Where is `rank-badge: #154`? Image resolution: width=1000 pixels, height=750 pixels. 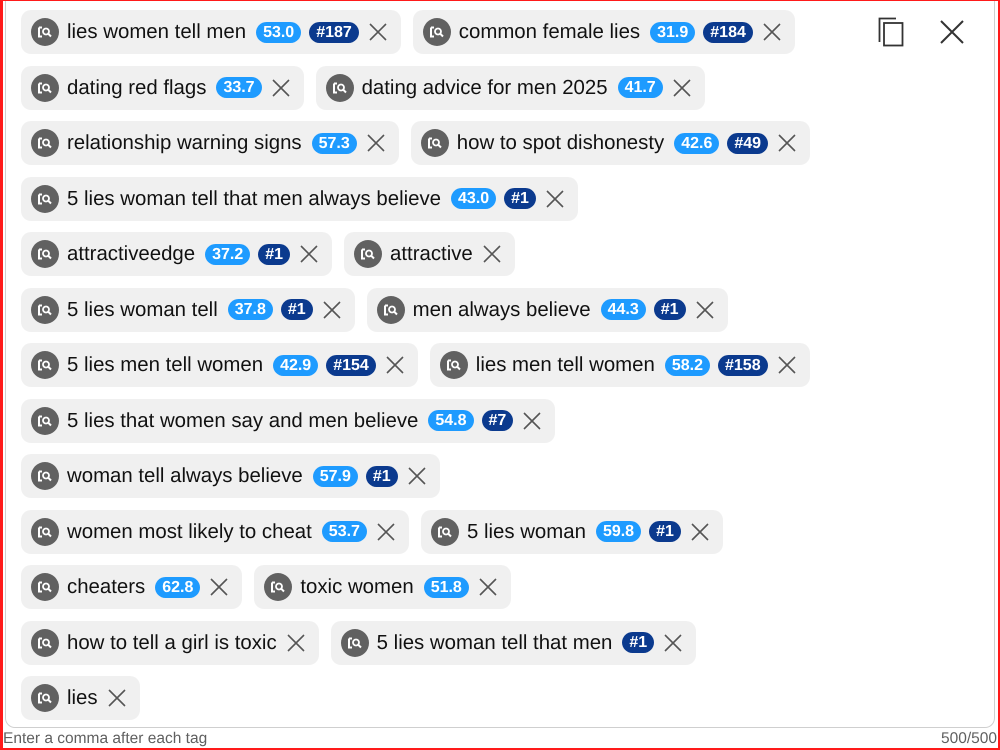
rank-badge: #154 is located at coordinates (351, 365).